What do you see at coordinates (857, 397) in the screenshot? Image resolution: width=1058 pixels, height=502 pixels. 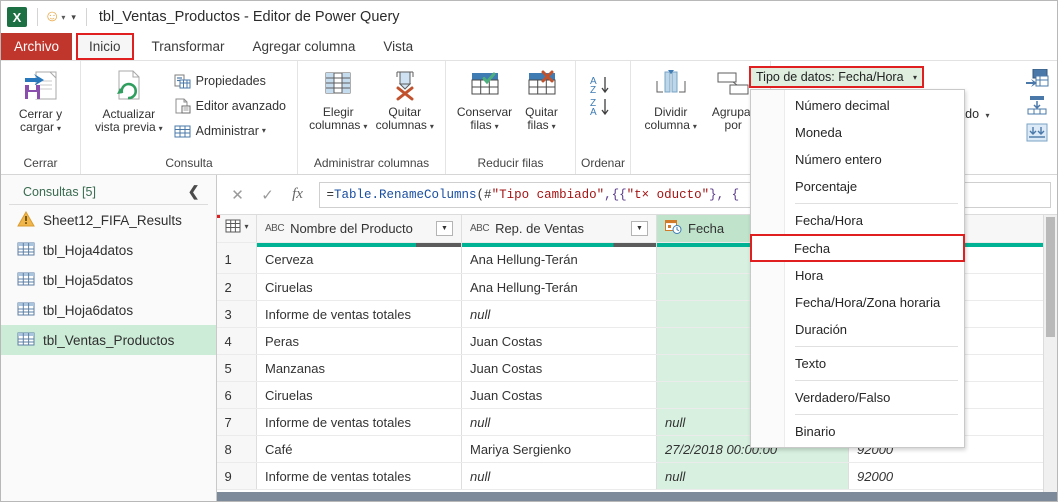 I see `menu-item-verdadero-falso: Verdadero/Falso` at bounding box center [857, 397].